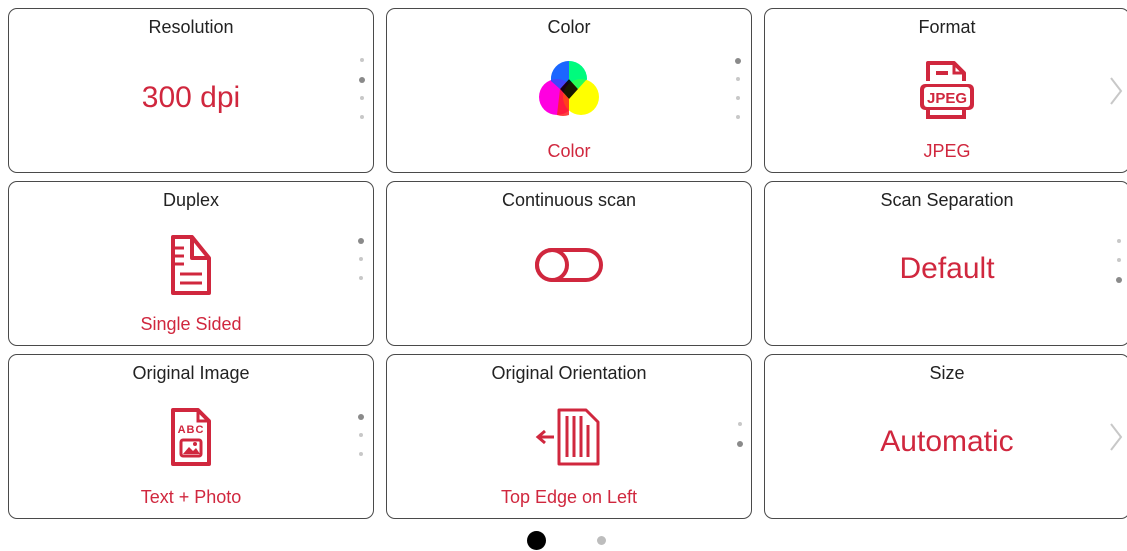  Describe the element at coordinates (191, 430) in the screenshot. I see `abc-icon-text: ABC` at that location.